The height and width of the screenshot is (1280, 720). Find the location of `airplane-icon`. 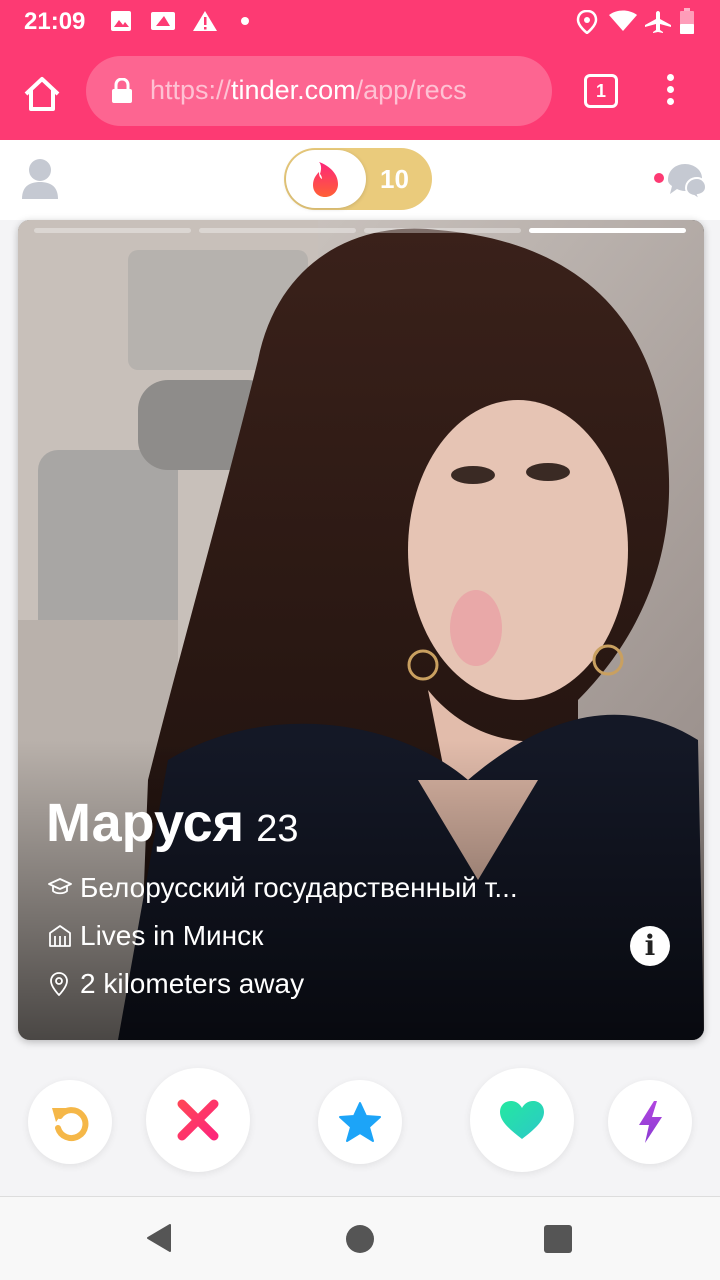

airplane-icon is located at coordinates (658, 22).